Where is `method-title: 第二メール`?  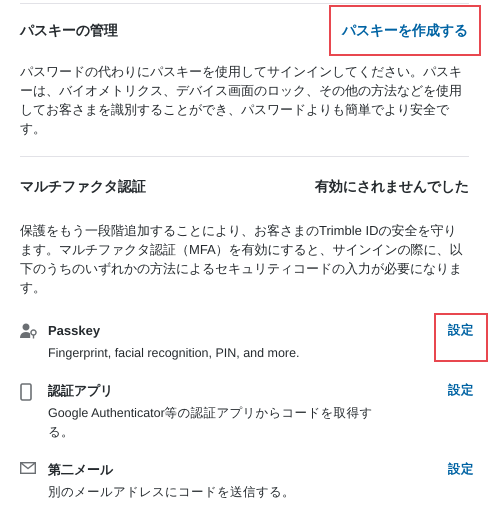
method-title: 第二メール is located at coordinates (81, 470).